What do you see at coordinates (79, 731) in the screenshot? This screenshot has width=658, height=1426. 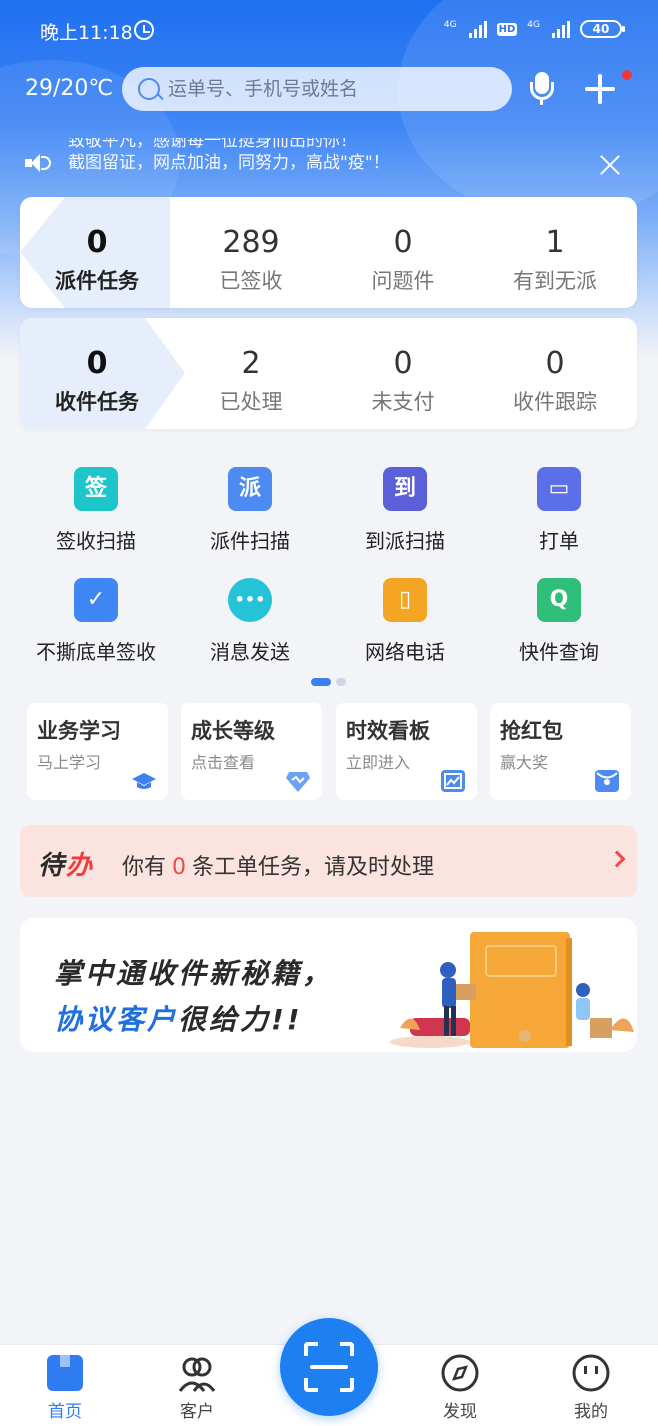 I see `card-title: 业务学习` at bounding box center [79, 731].